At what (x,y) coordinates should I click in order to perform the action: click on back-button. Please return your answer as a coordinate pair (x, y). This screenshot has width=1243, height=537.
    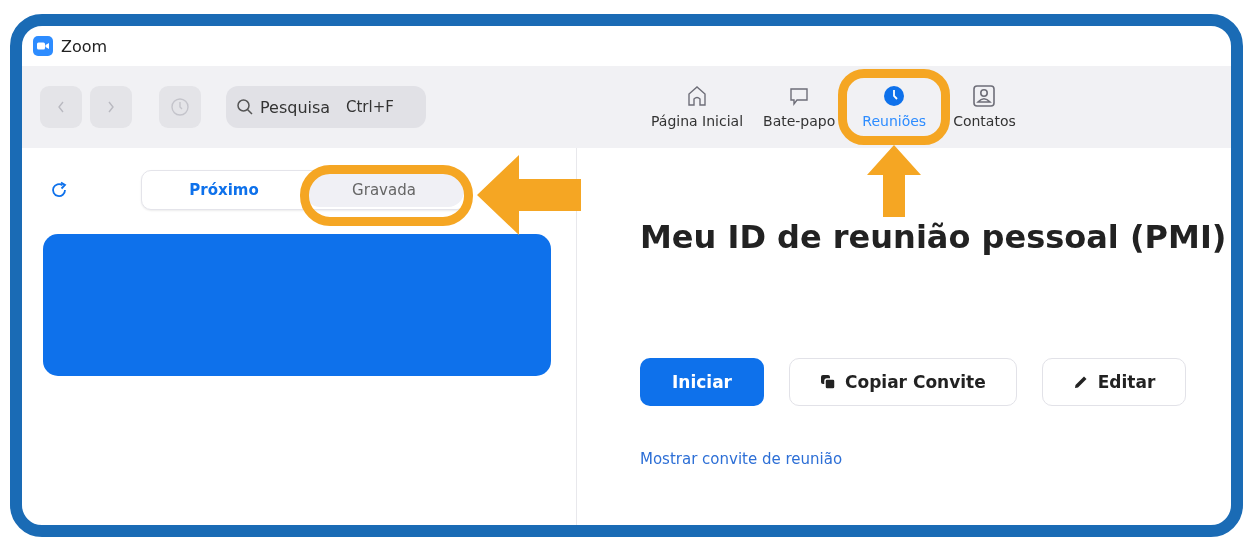
    Looking at the image, I should click on (61, 107).